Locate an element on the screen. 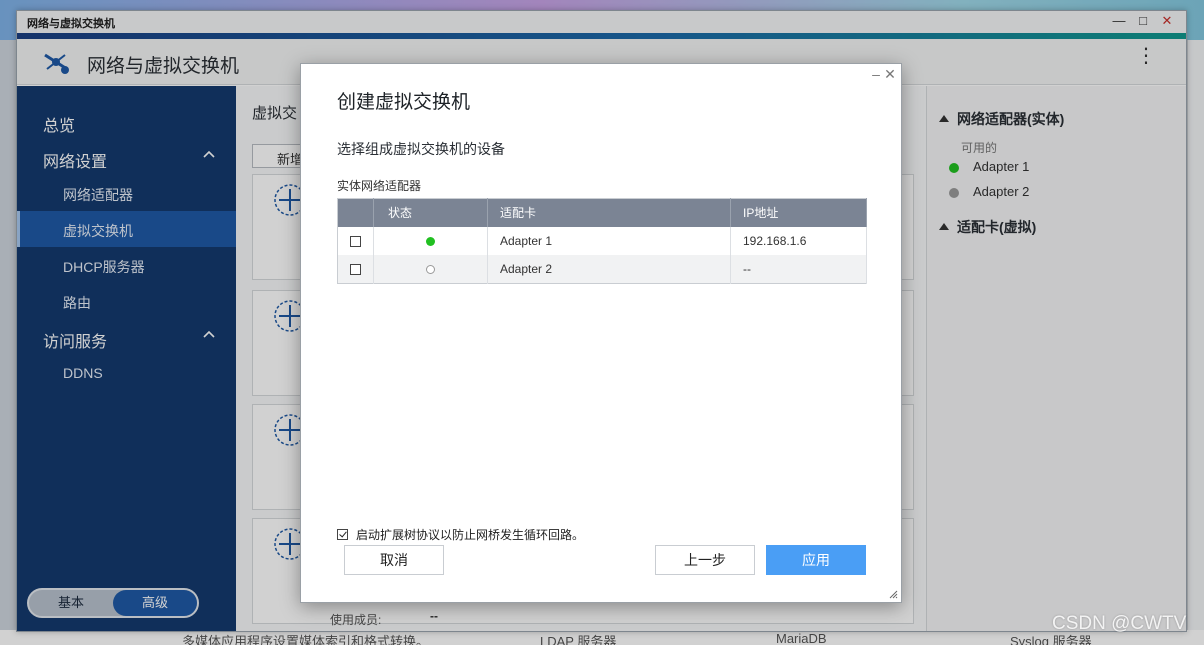 The width and height of the screenshot is (1204, 645). adapter-cell: Adapter 2 is located at coordinates (609, 269).